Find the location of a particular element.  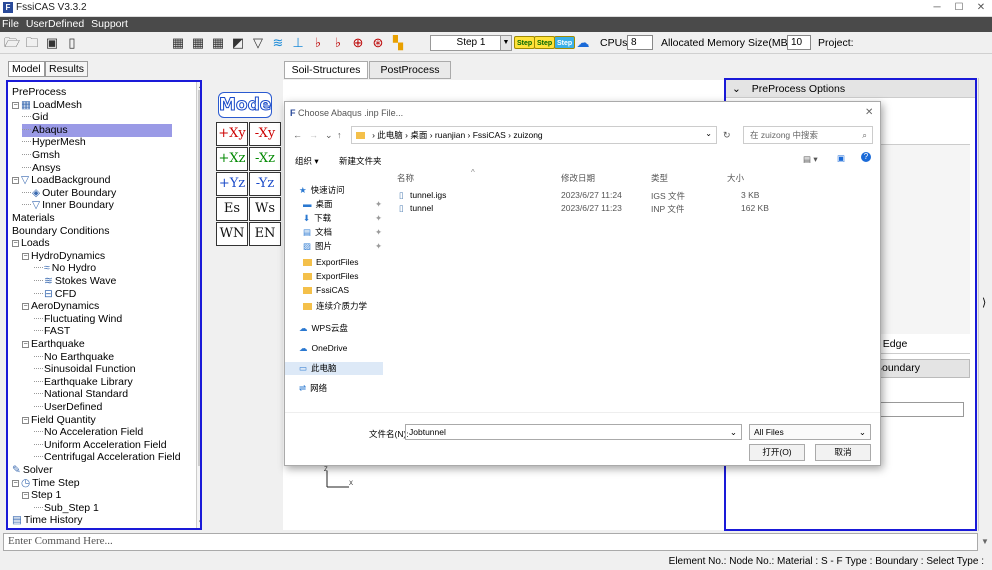

filename-input: Jobtunnel ⌄ is located at coordinates (573, 432).